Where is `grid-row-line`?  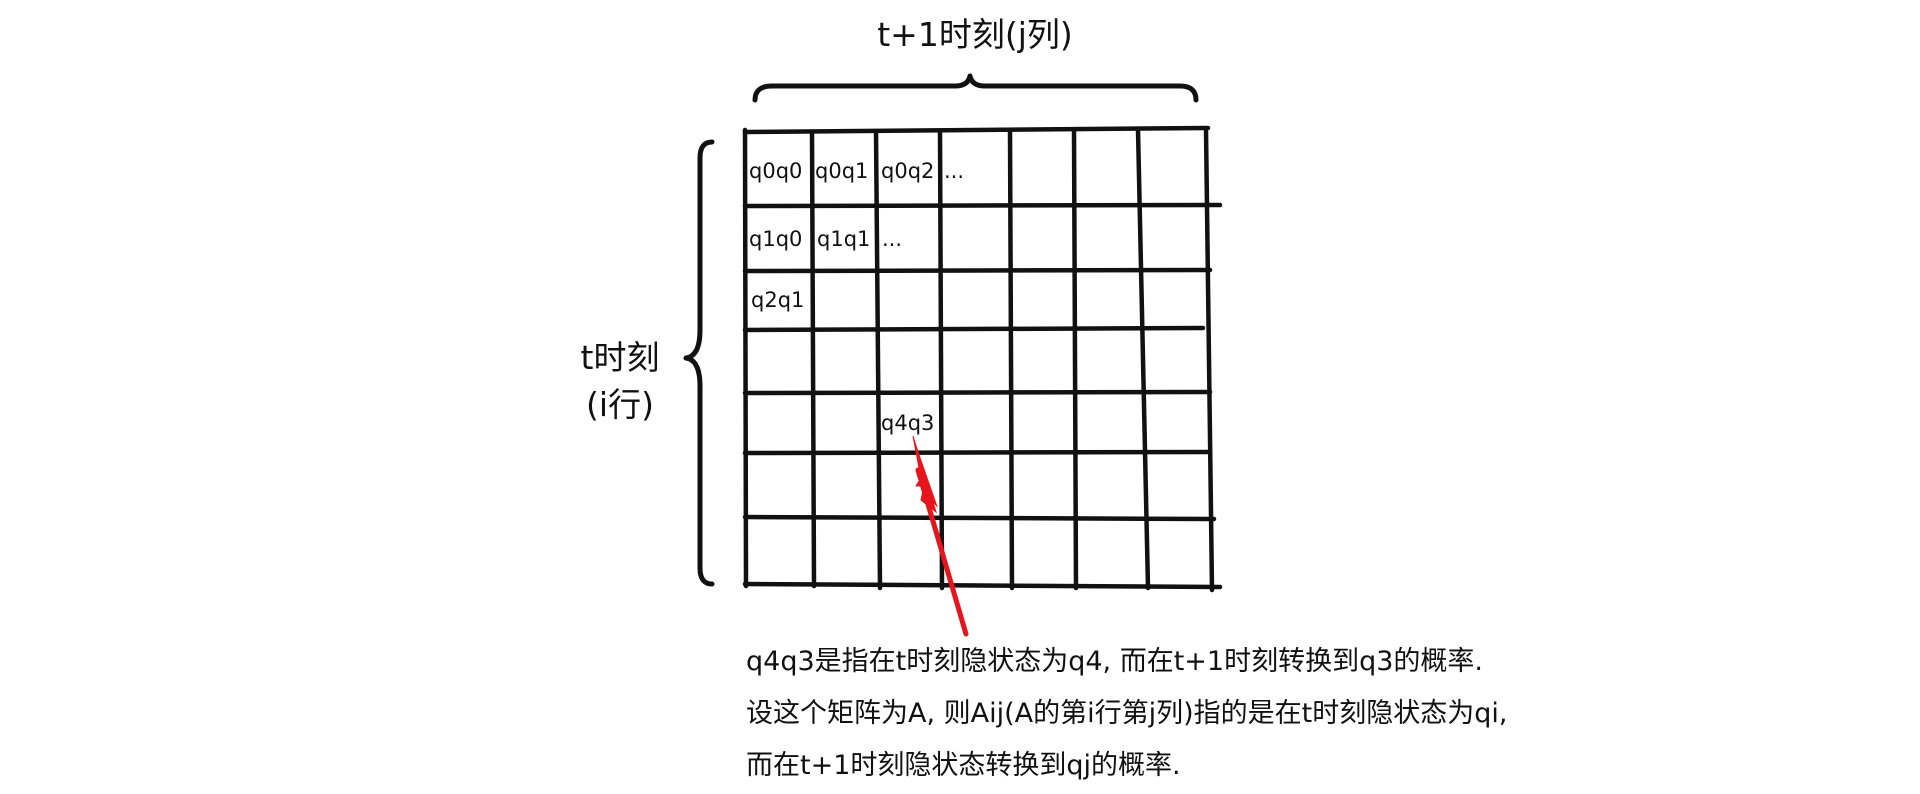
grid-row-line is located at coordinates (982, 205).